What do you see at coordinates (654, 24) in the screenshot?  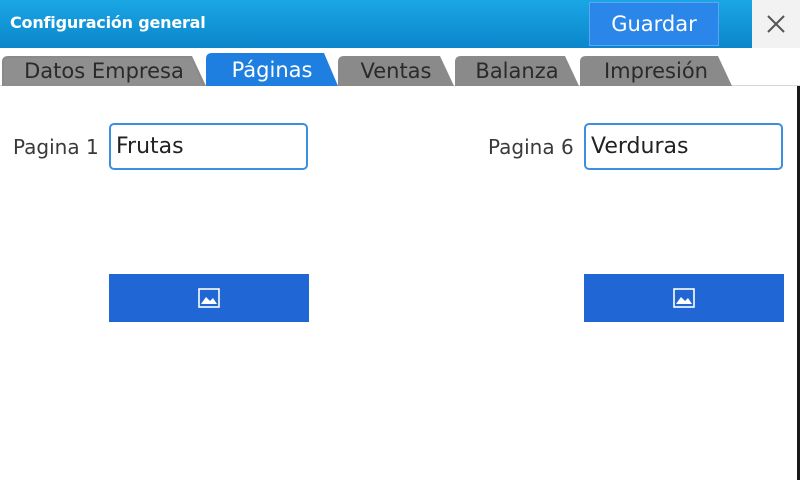 I see `save-button: Guardar` at bounding box center [654, 24].